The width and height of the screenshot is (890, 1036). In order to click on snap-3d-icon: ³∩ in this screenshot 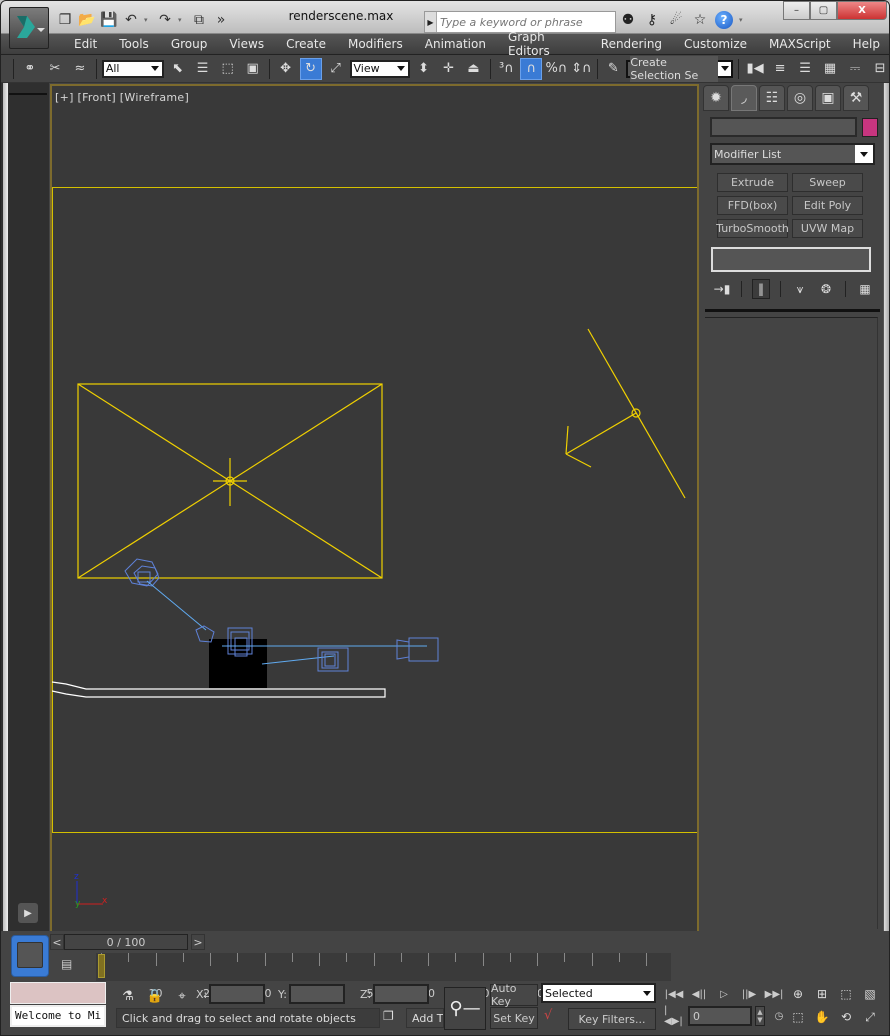, I will do `click(506, 69)`.